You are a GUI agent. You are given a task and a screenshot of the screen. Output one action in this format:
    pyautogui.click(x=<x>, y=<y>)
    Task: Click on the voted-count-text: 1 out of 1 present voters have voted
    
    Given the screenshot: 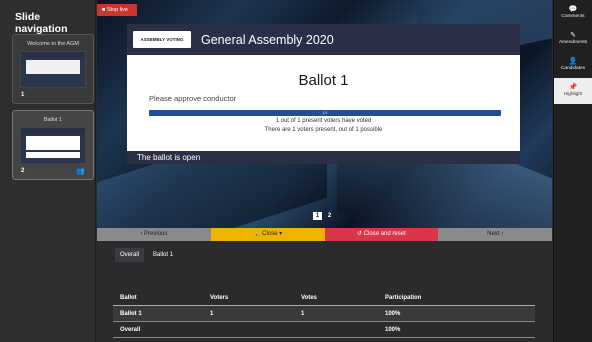 What is the action you would take?
    pyautogui.click(x=323, y=121)
    